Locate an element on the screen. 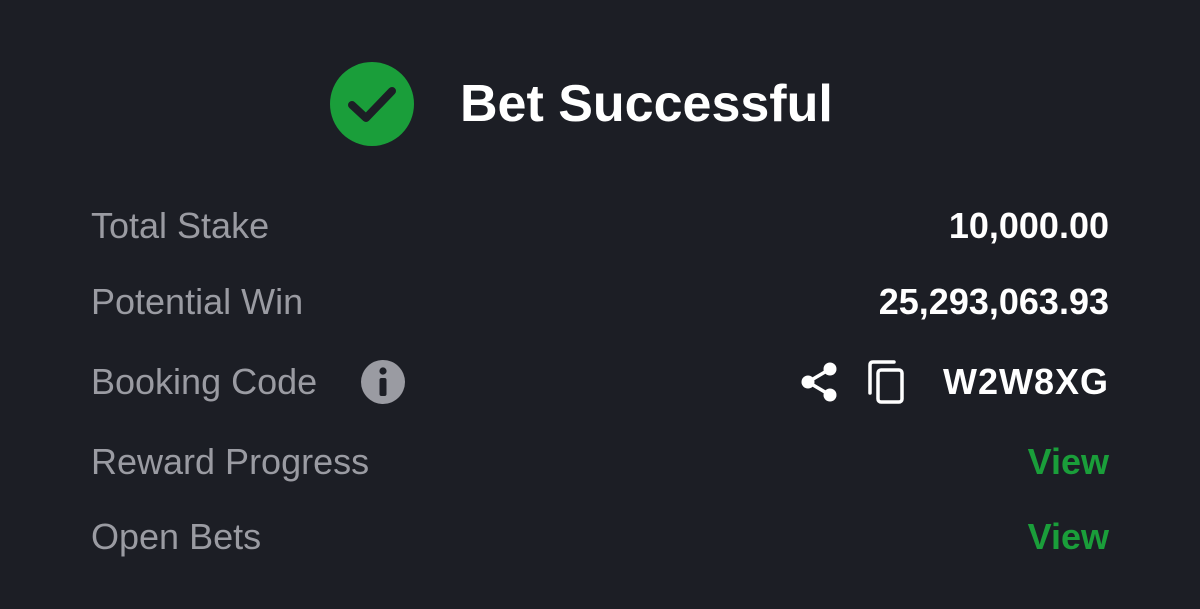  potential-win-value: 25,293,063.93 is located at coordinates (993, 301).